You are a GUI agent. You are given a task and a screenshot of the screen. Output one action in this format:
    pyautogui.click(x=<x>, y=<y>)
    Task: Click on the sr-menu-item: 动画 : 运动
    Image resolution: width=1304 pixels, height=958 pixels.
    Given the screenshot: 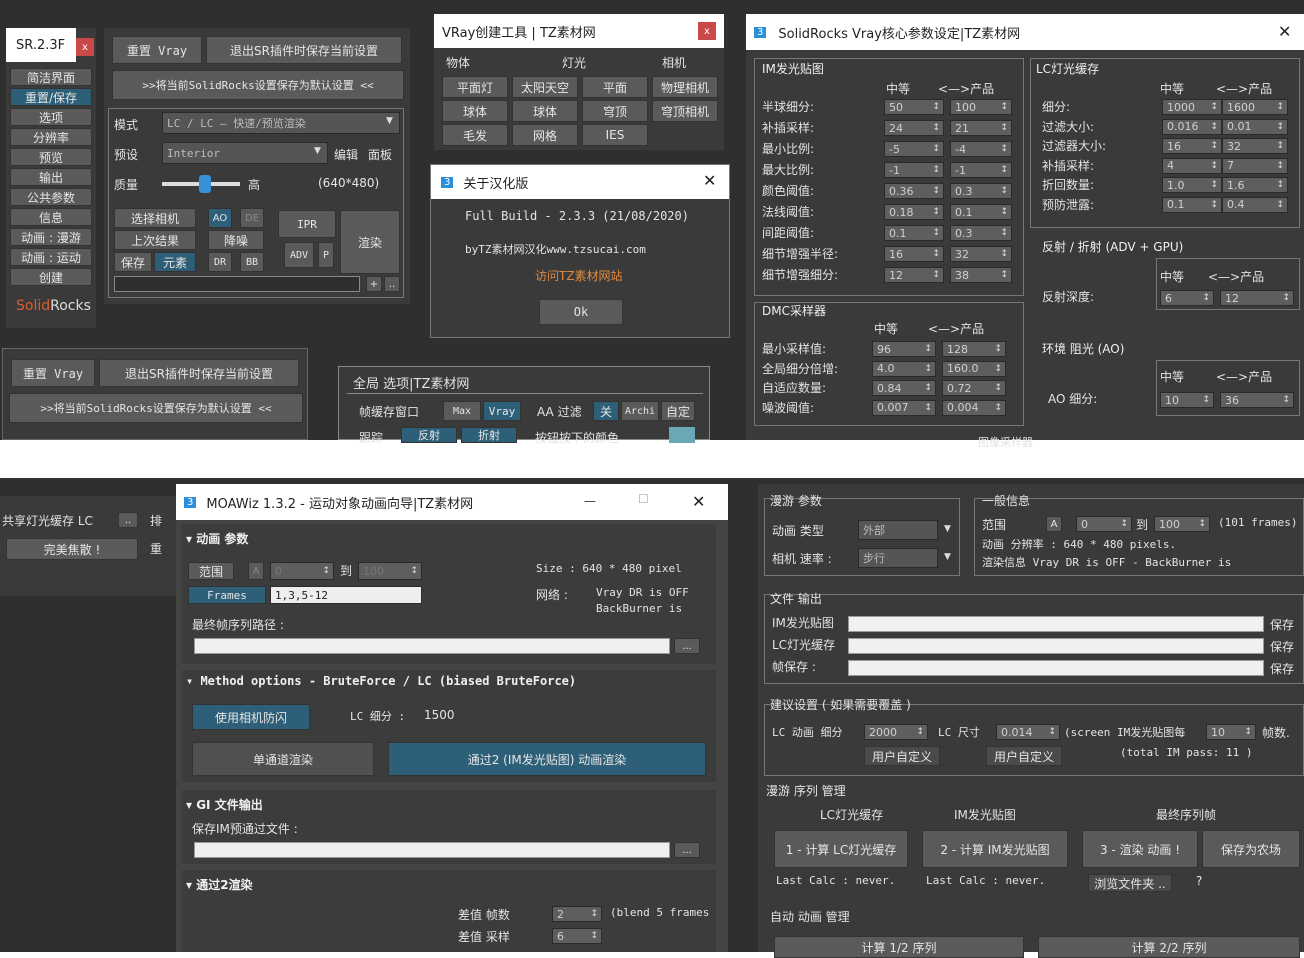 What is the action you would take?
    pyautogui.click(x=51, y=257)
    